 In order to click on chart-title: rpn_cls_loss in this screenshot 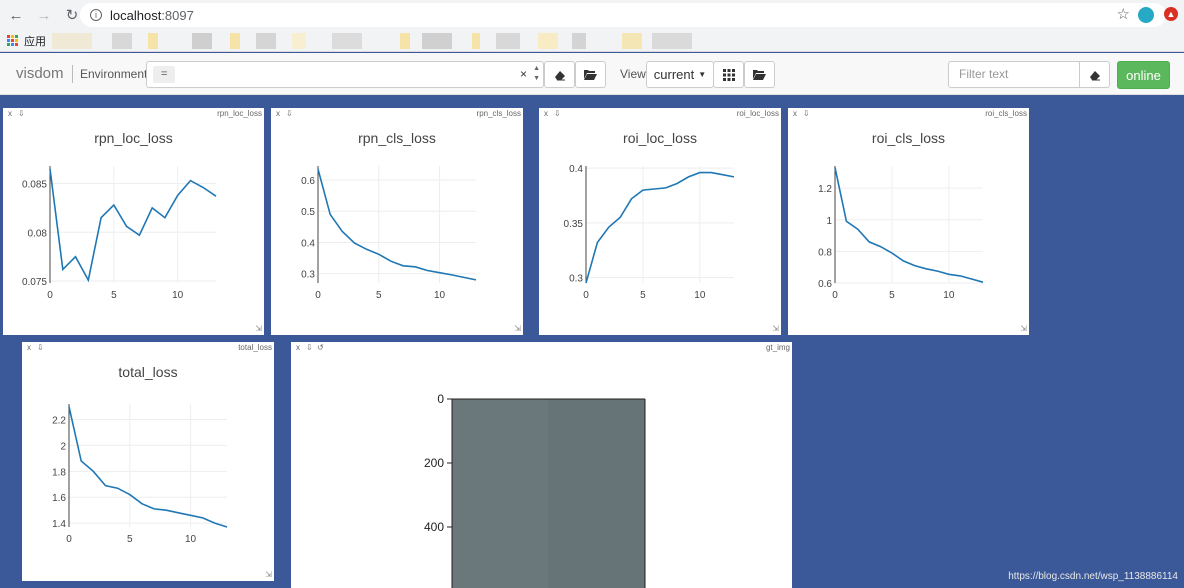, I will do `click(397, 138)`.